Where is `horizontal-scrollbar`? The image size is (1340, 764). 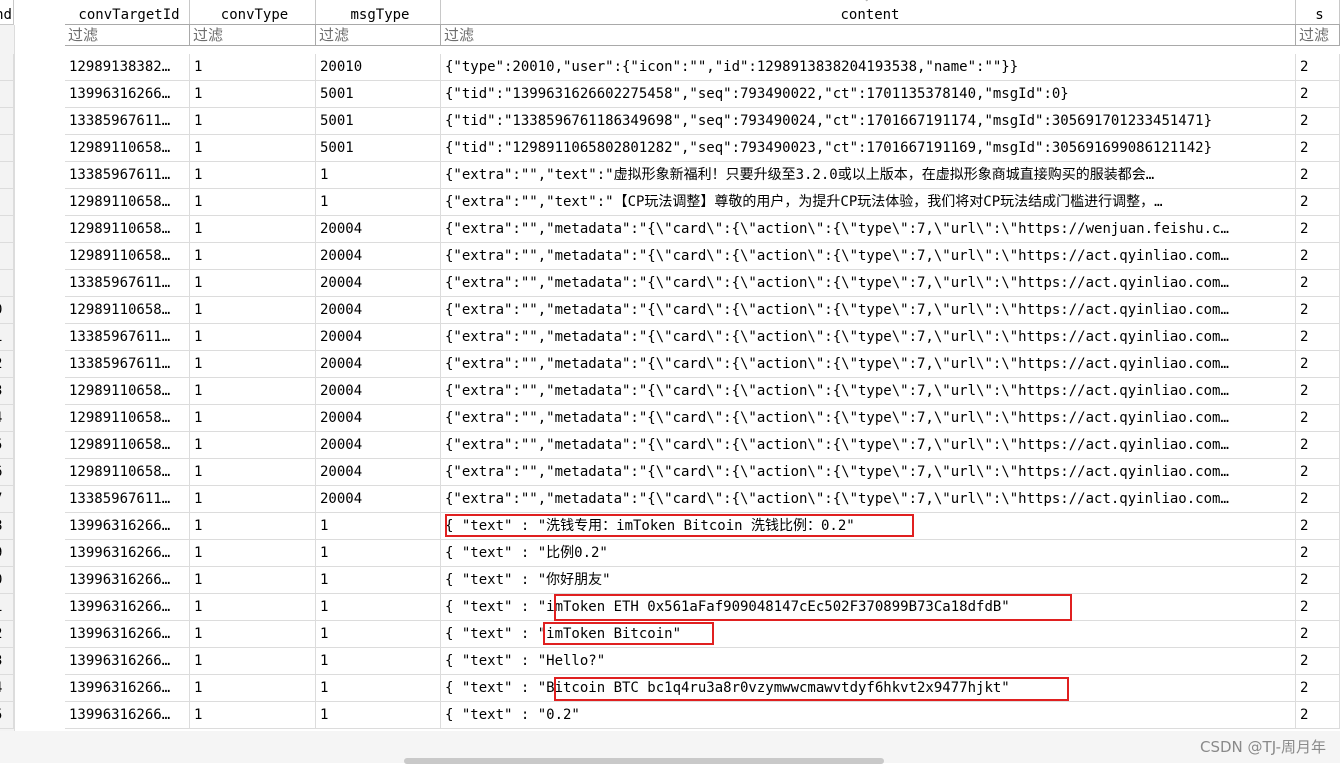 horizontal-scrollbar is located at coordinates (670, 747).